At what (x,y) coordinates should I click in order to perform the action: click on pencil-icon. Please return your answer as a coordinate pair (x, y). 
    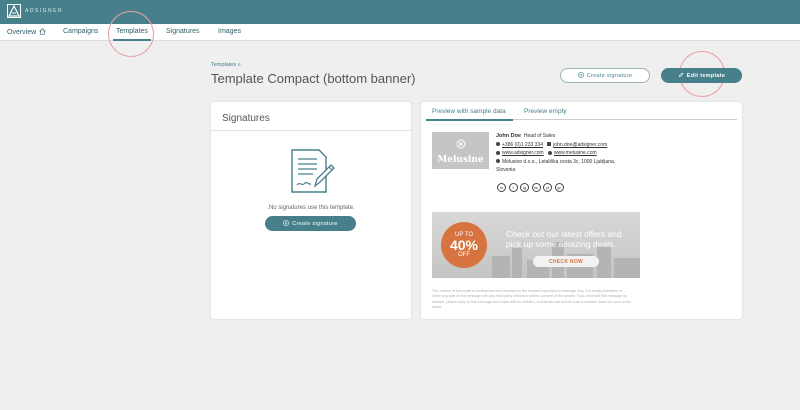
    Looking at the image, I should click on (681, 75).